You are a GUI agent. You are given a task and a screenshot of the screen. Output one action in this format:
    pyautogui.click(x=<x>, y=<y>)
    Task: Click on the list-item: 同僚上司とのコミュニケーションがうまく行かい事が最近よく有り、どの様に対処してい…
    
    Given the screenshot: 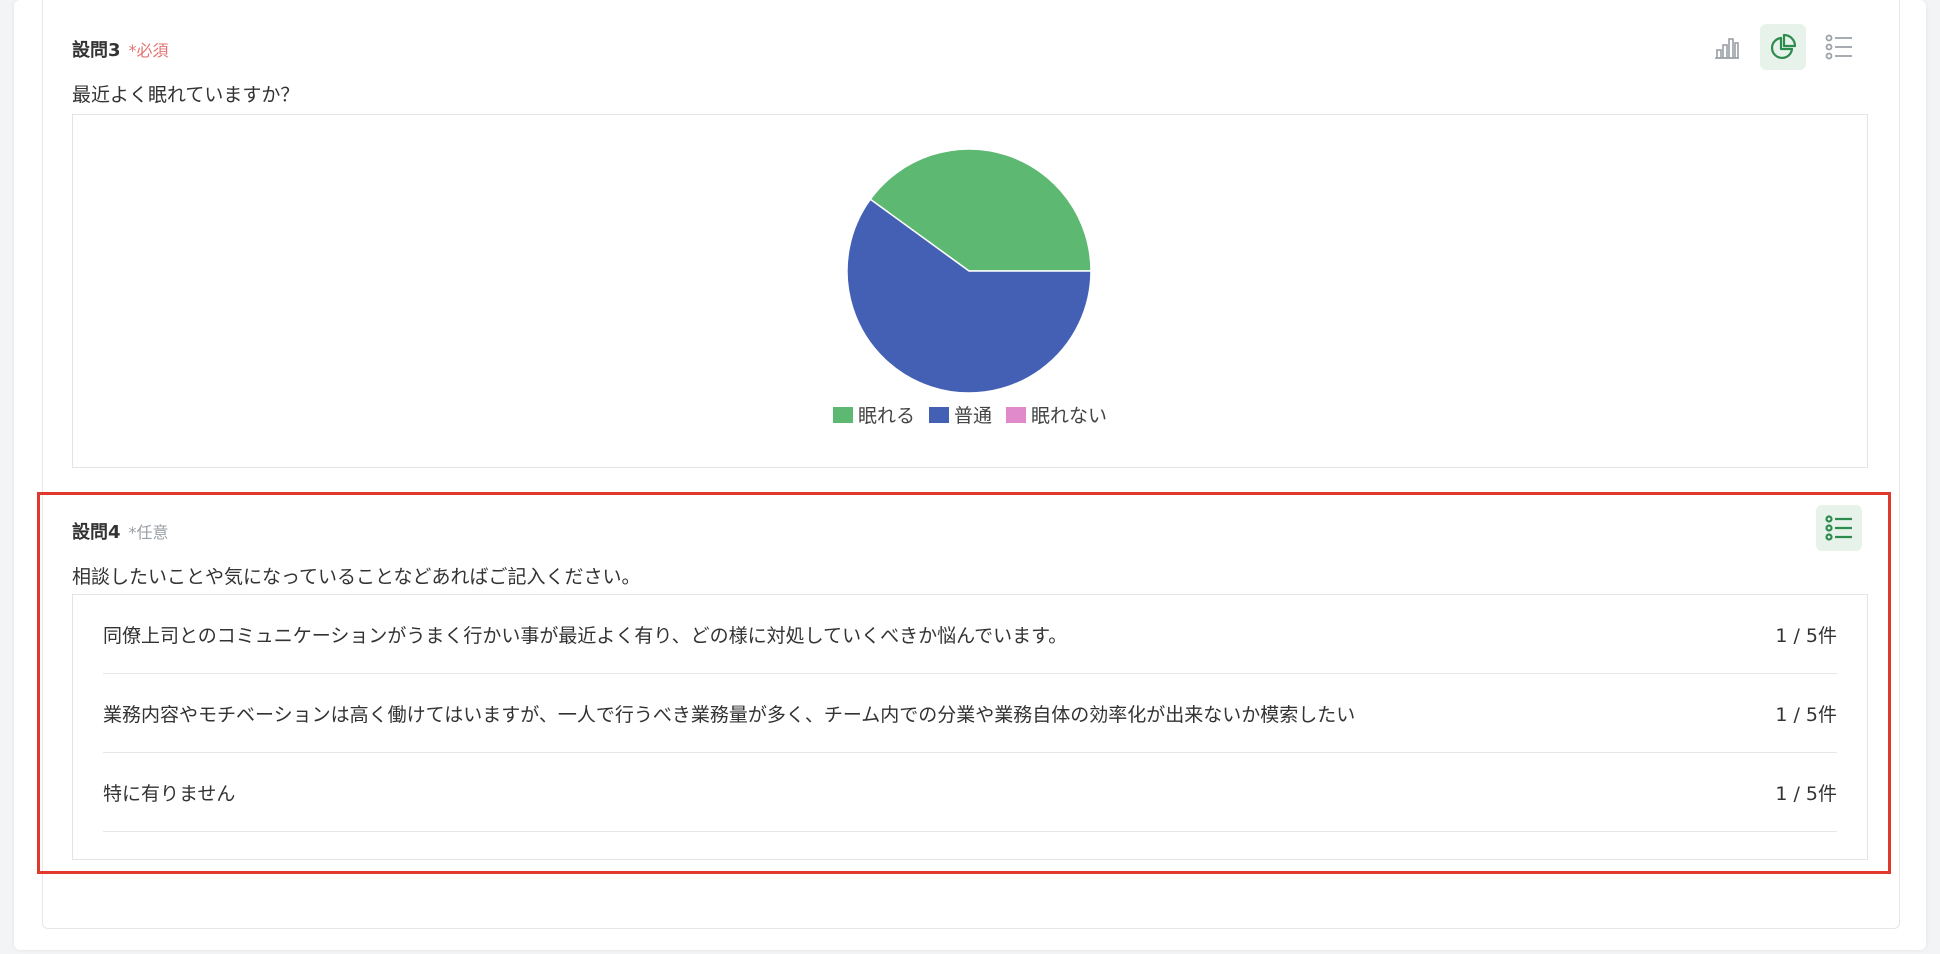 What is the action you would take?
    pyautogui.click(x=970, y=634)
    